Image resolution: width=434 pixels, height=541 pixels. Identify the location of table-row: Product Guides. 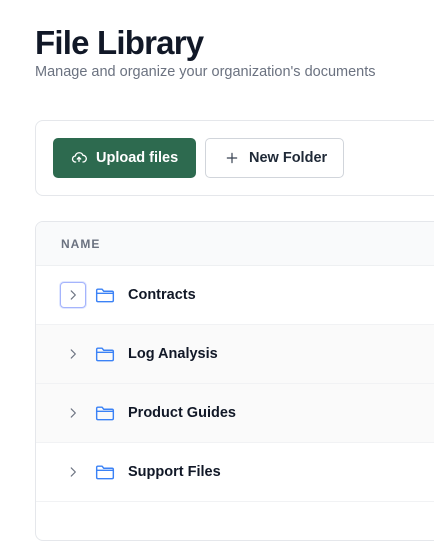
(235, 413).